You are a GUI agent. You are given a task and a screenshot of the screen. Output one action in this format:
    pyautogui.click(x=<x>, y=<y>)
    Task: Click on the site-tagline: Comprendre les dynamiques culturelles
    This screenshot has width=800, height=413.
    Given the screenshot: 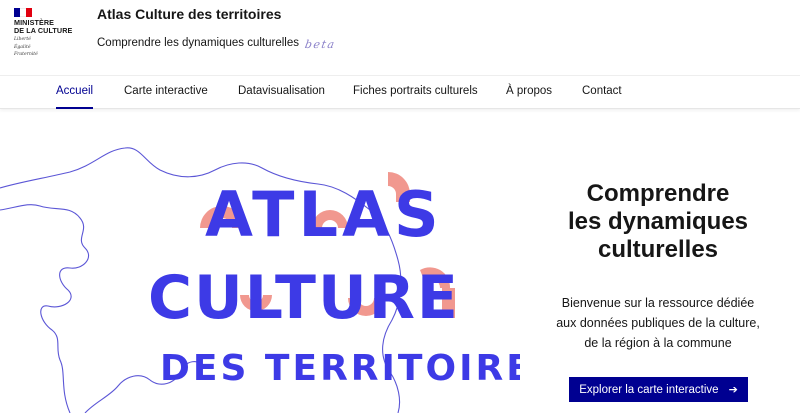 What is the action you would take?
    pyautogui.click(x=198, y=42)
    